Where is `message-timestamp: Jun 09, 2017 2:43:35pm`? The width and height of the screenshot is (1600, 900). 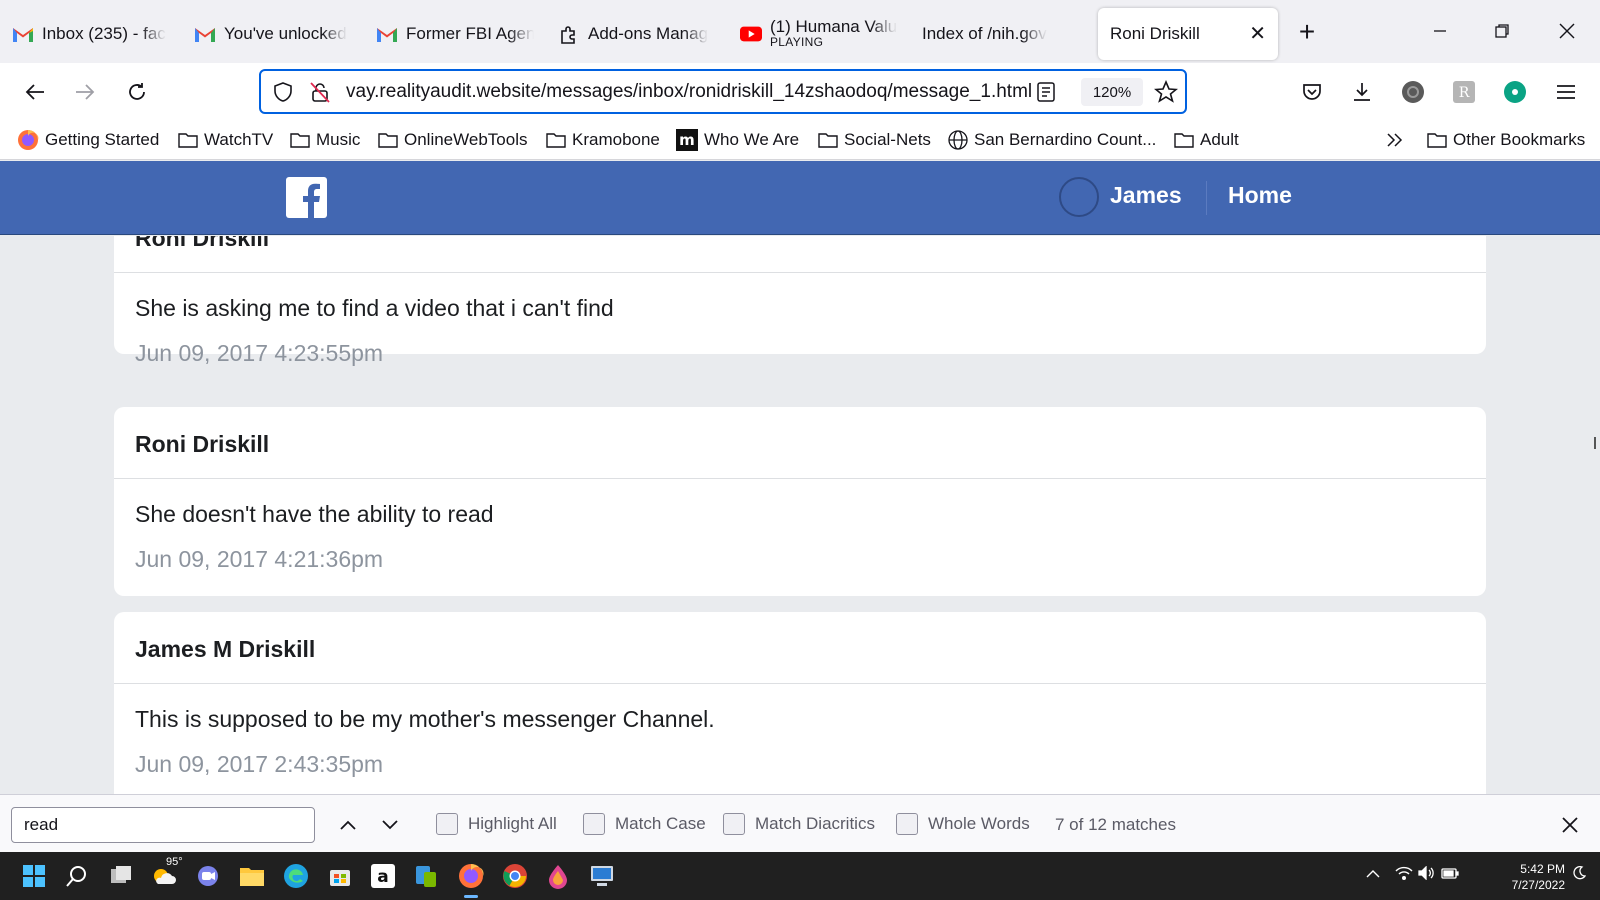
message-timestamp: Jun 09, 2017 2:43:35pm is located at coordinates (259, 764).